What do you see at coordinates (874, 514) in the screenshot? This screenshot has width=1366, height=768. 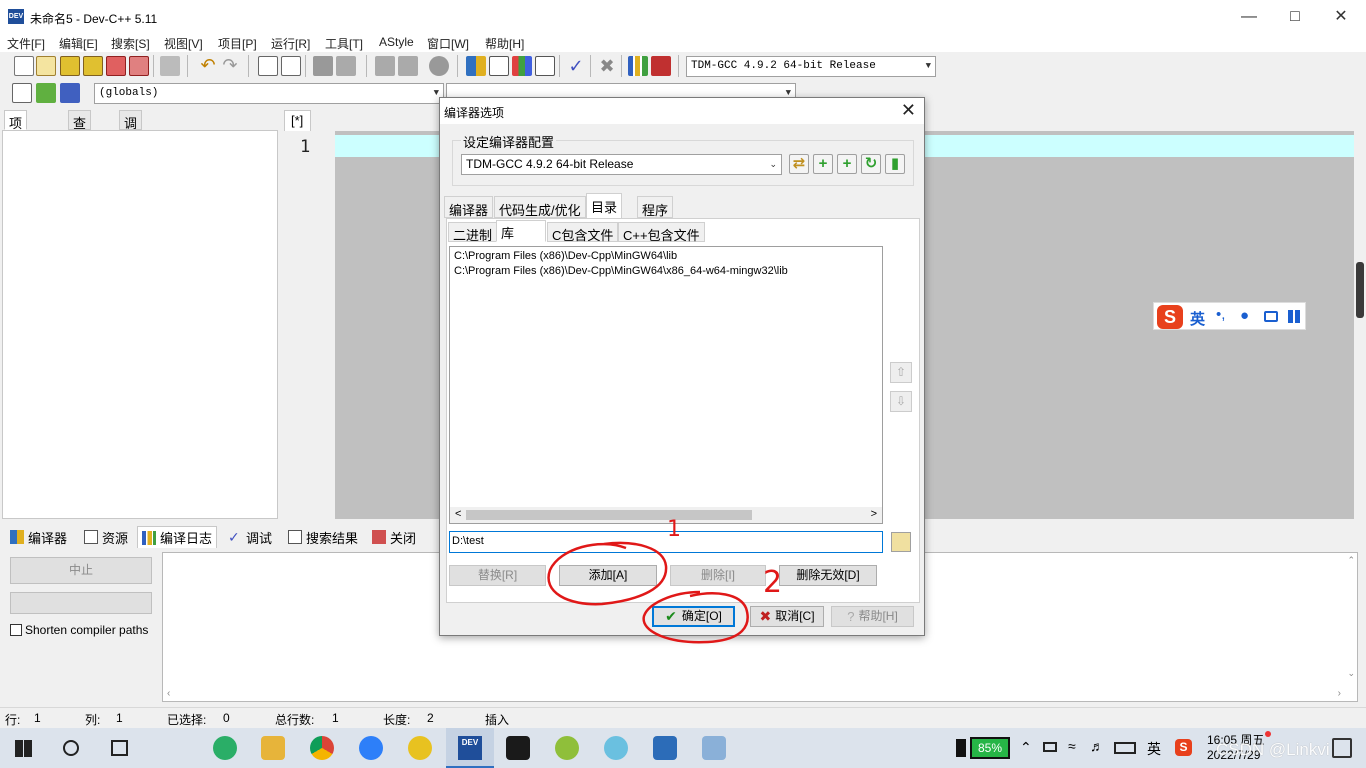 I see `scroll-right-icon: >` at bounding box center [874, 514].